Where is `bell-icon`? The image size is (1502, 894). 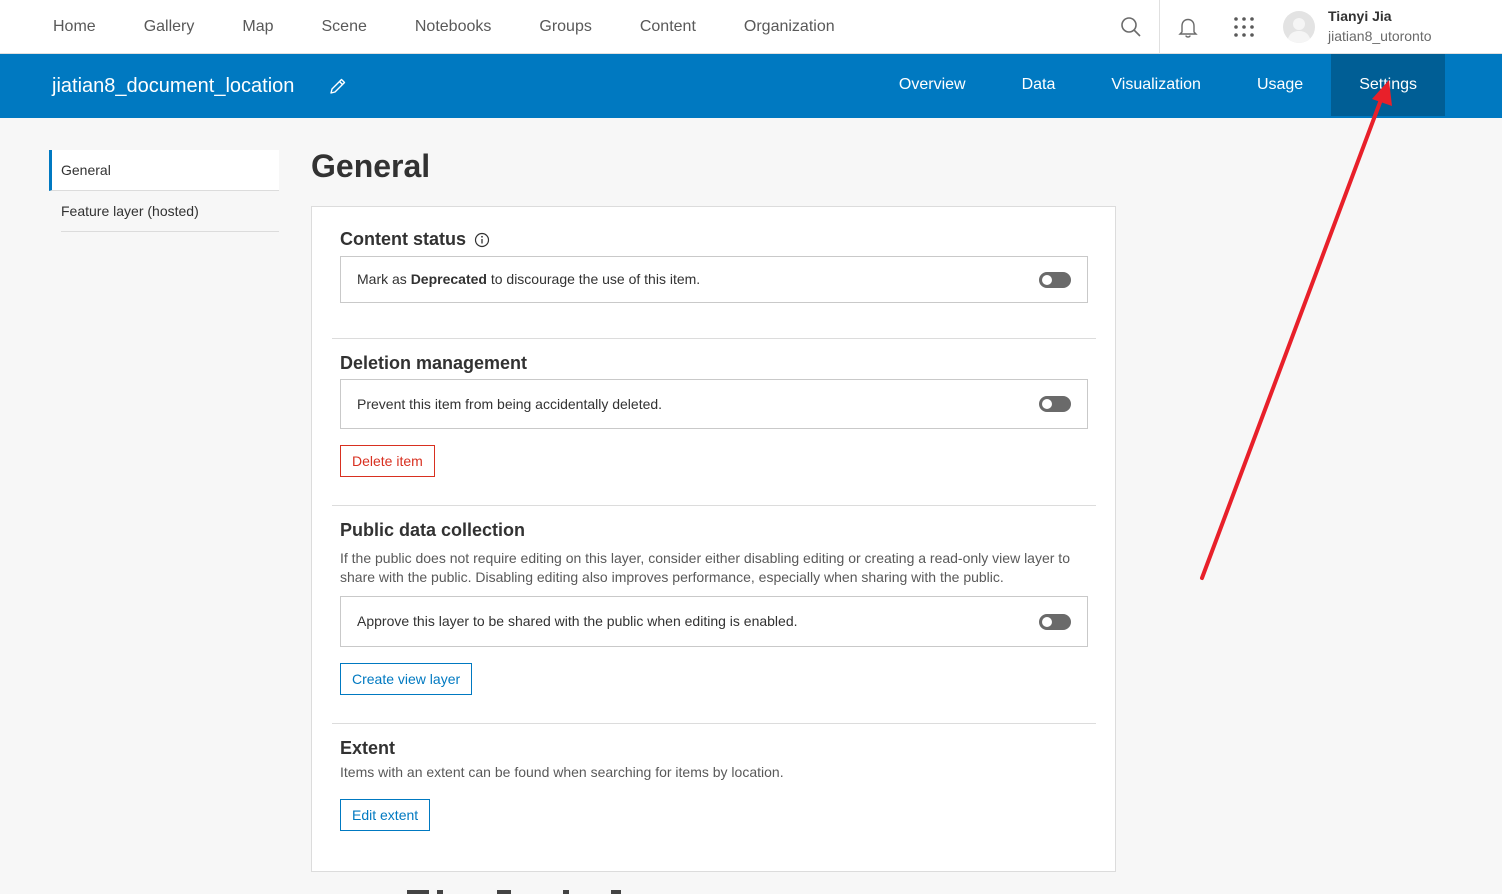
bell-icon is located at coordinates (1188, 28).